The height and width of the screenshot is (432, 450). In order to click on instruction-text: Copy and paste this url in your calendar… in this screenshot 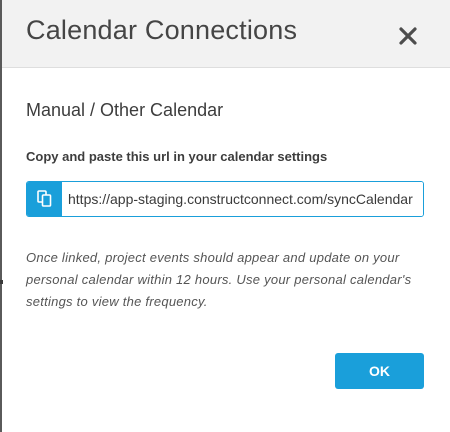, I will do `click(177, 156)`.